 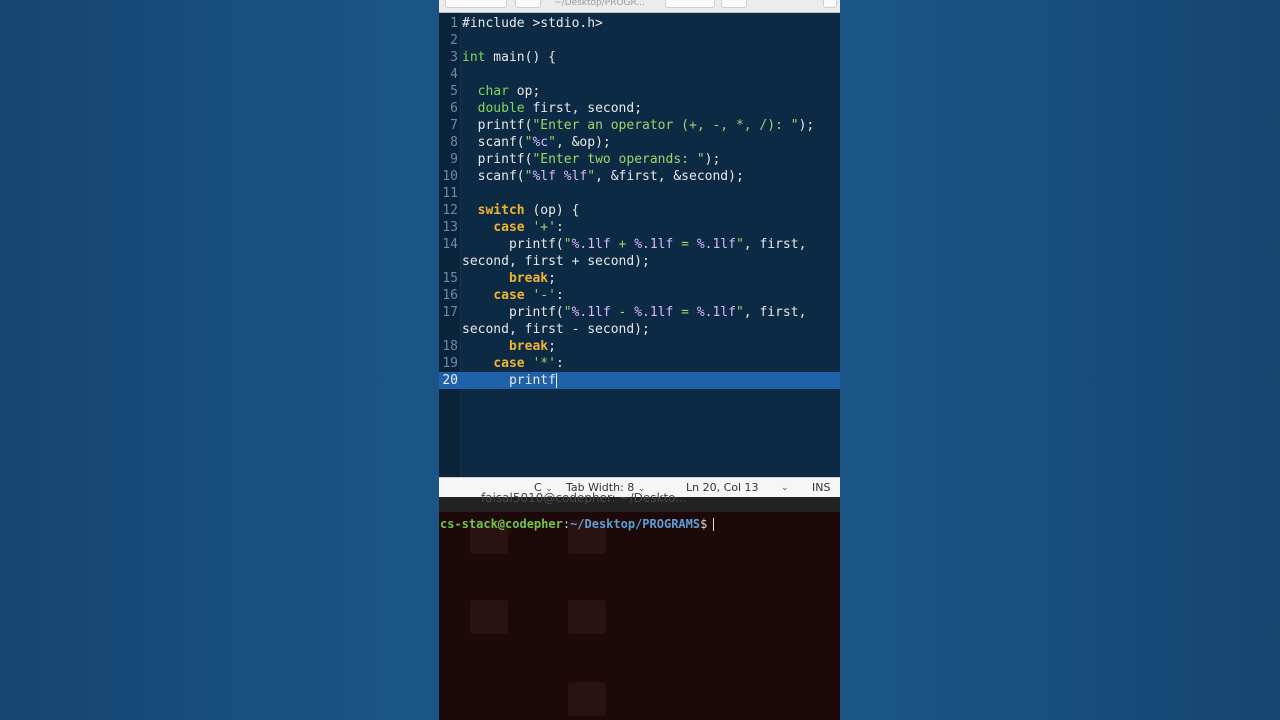 I want to click on current-code-line: 20 printf, so click(x=639, y=380).